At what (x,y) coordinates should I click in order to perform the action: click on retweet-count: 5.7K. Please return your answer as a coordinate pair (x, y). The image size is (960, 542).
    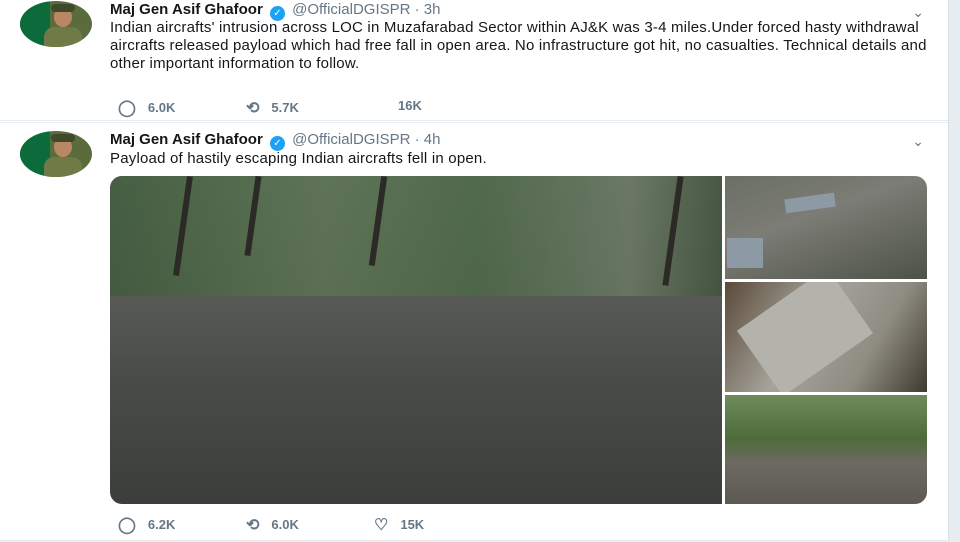
    Looking at the image, I should click on (285, 107).